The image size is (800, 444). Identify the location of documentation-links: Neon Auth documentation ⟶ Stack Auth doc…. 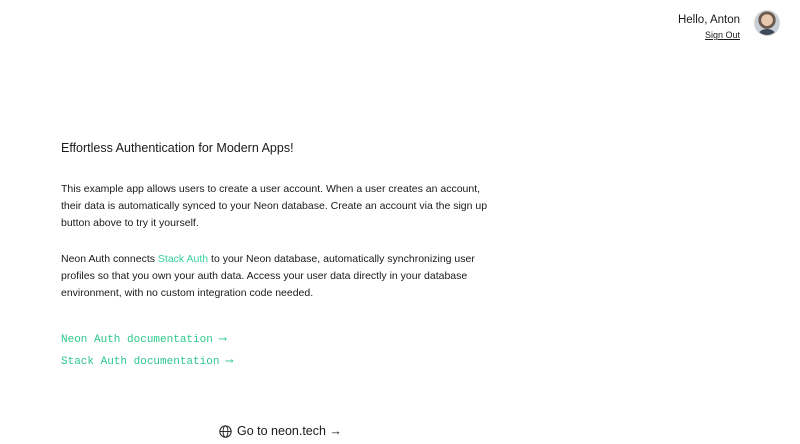
(147, 355).